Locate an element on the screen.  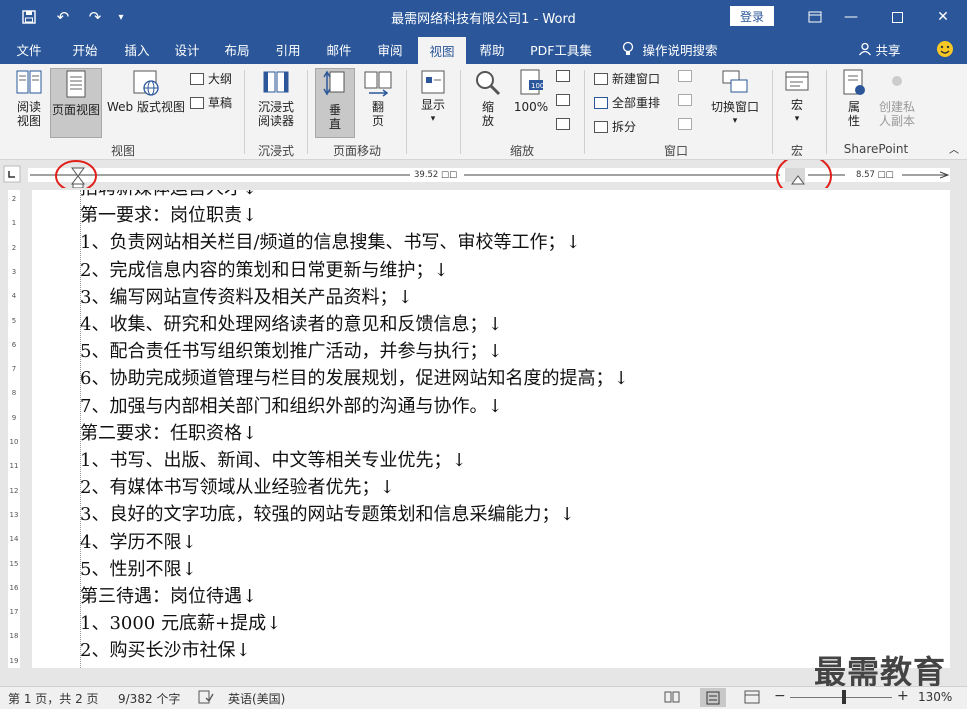
tab-pdf-tools: PDF工具集 is located at coordinates (561, 49).